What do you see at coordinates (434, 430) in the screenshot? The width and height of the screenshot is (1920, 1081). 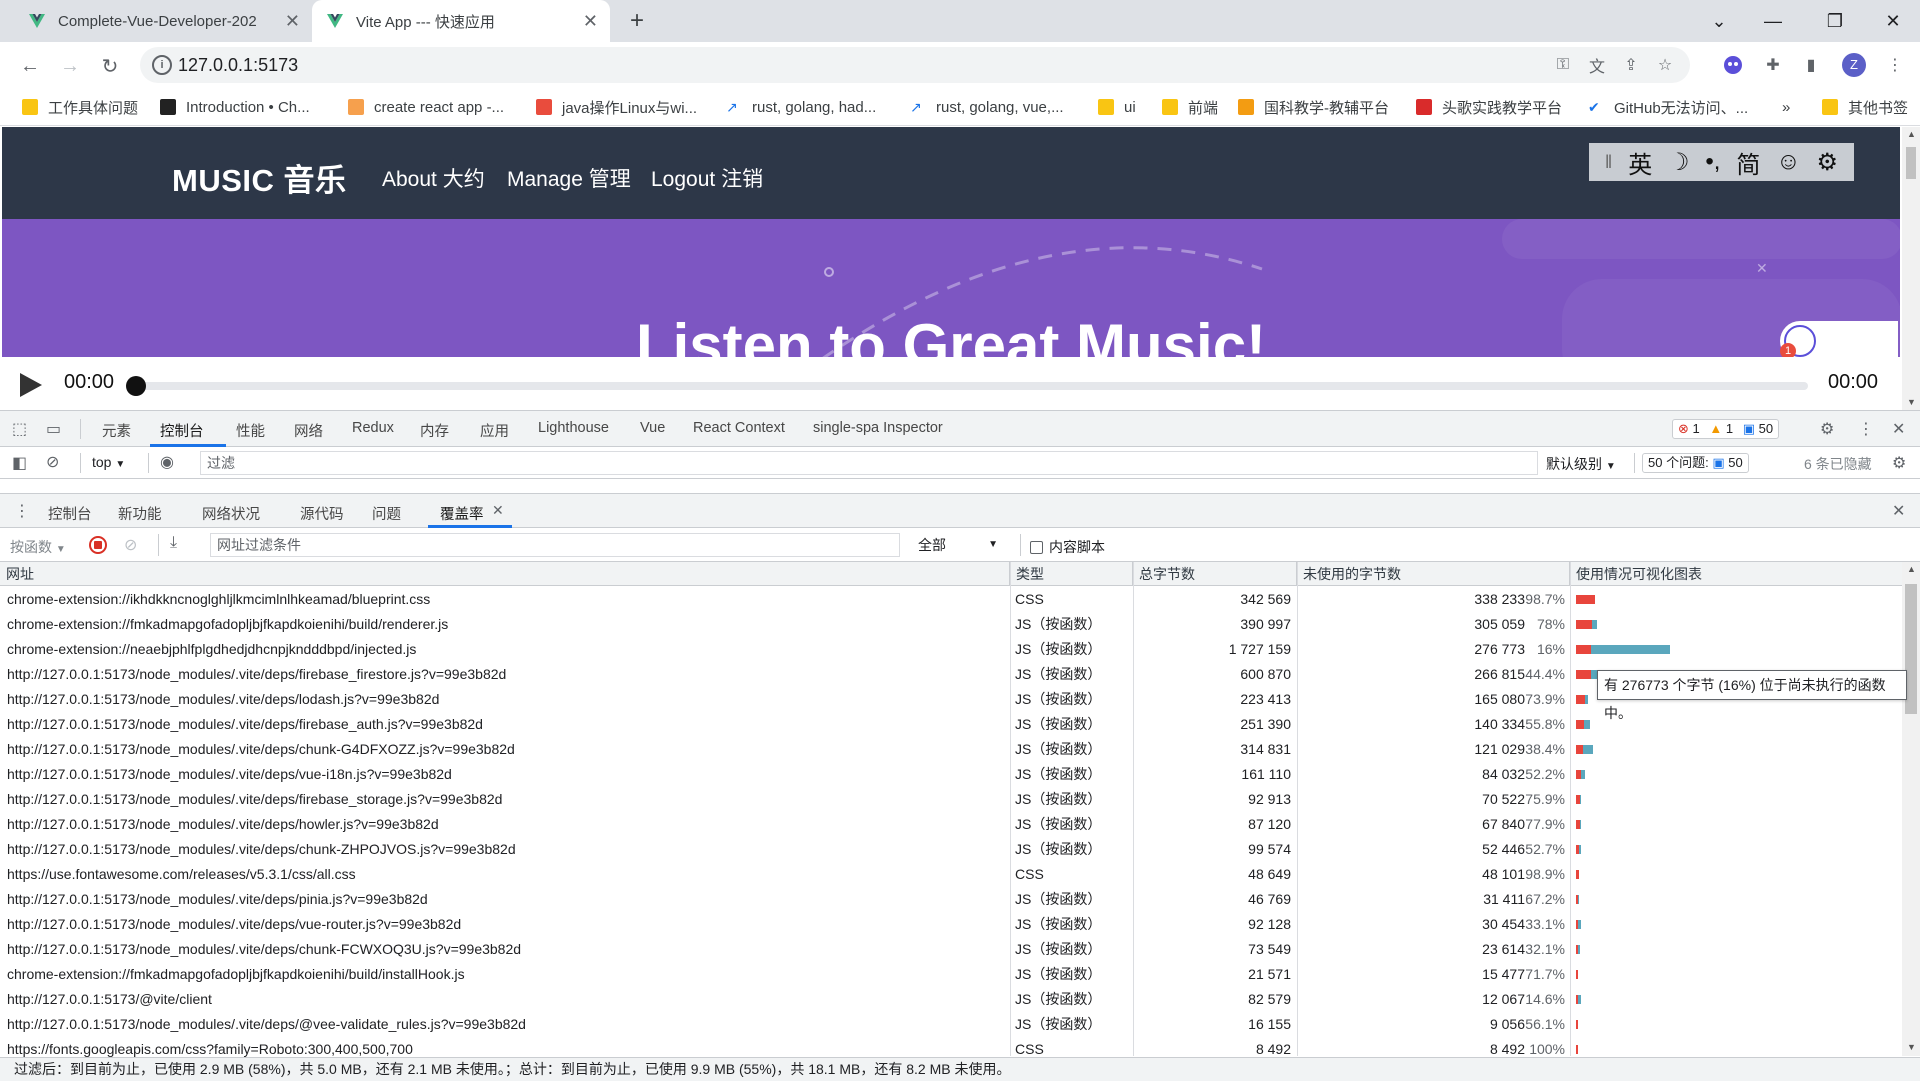 I see `tab-memory: 内存` at bounding box center [434, 430].